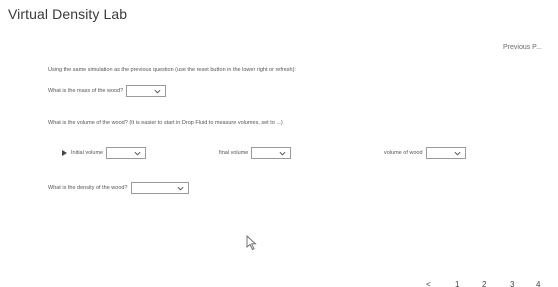  I want to click on mouse-pointer-icon, so click(251, 243).